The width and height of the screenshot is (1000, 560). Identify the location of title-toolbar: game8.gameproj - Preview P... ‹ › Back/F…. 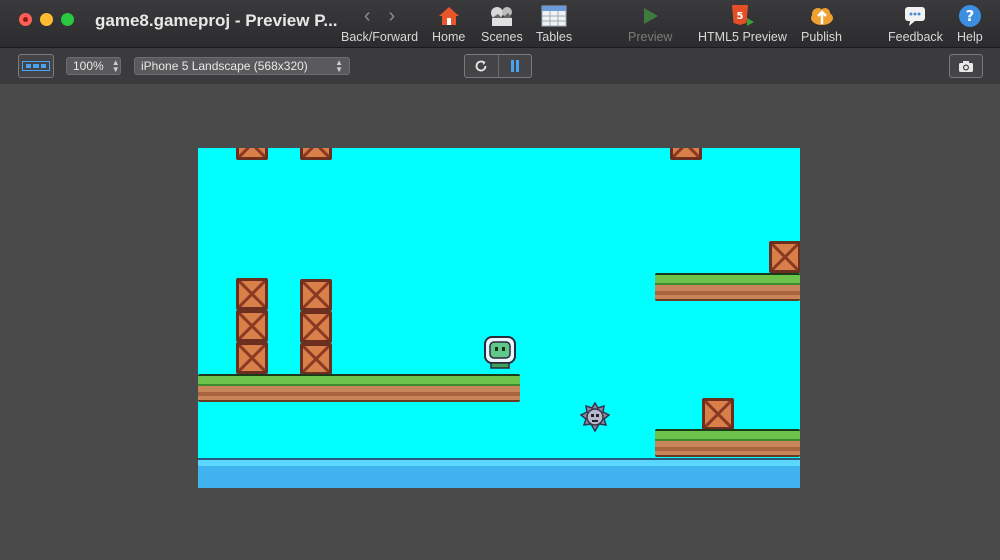
(500, 24).